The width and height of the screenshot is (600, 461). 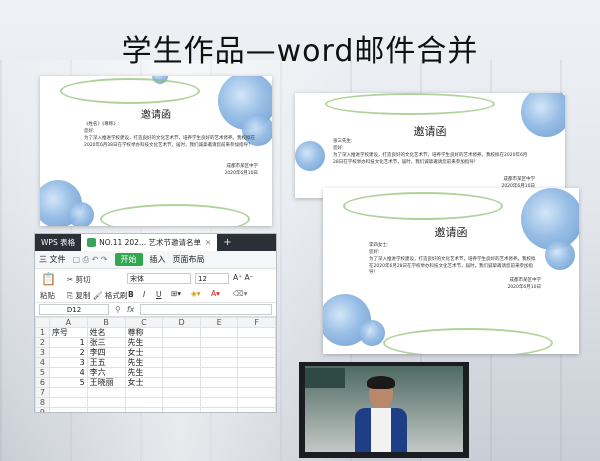 I want to click on cell-a: 1, so click(x=68, y=342).